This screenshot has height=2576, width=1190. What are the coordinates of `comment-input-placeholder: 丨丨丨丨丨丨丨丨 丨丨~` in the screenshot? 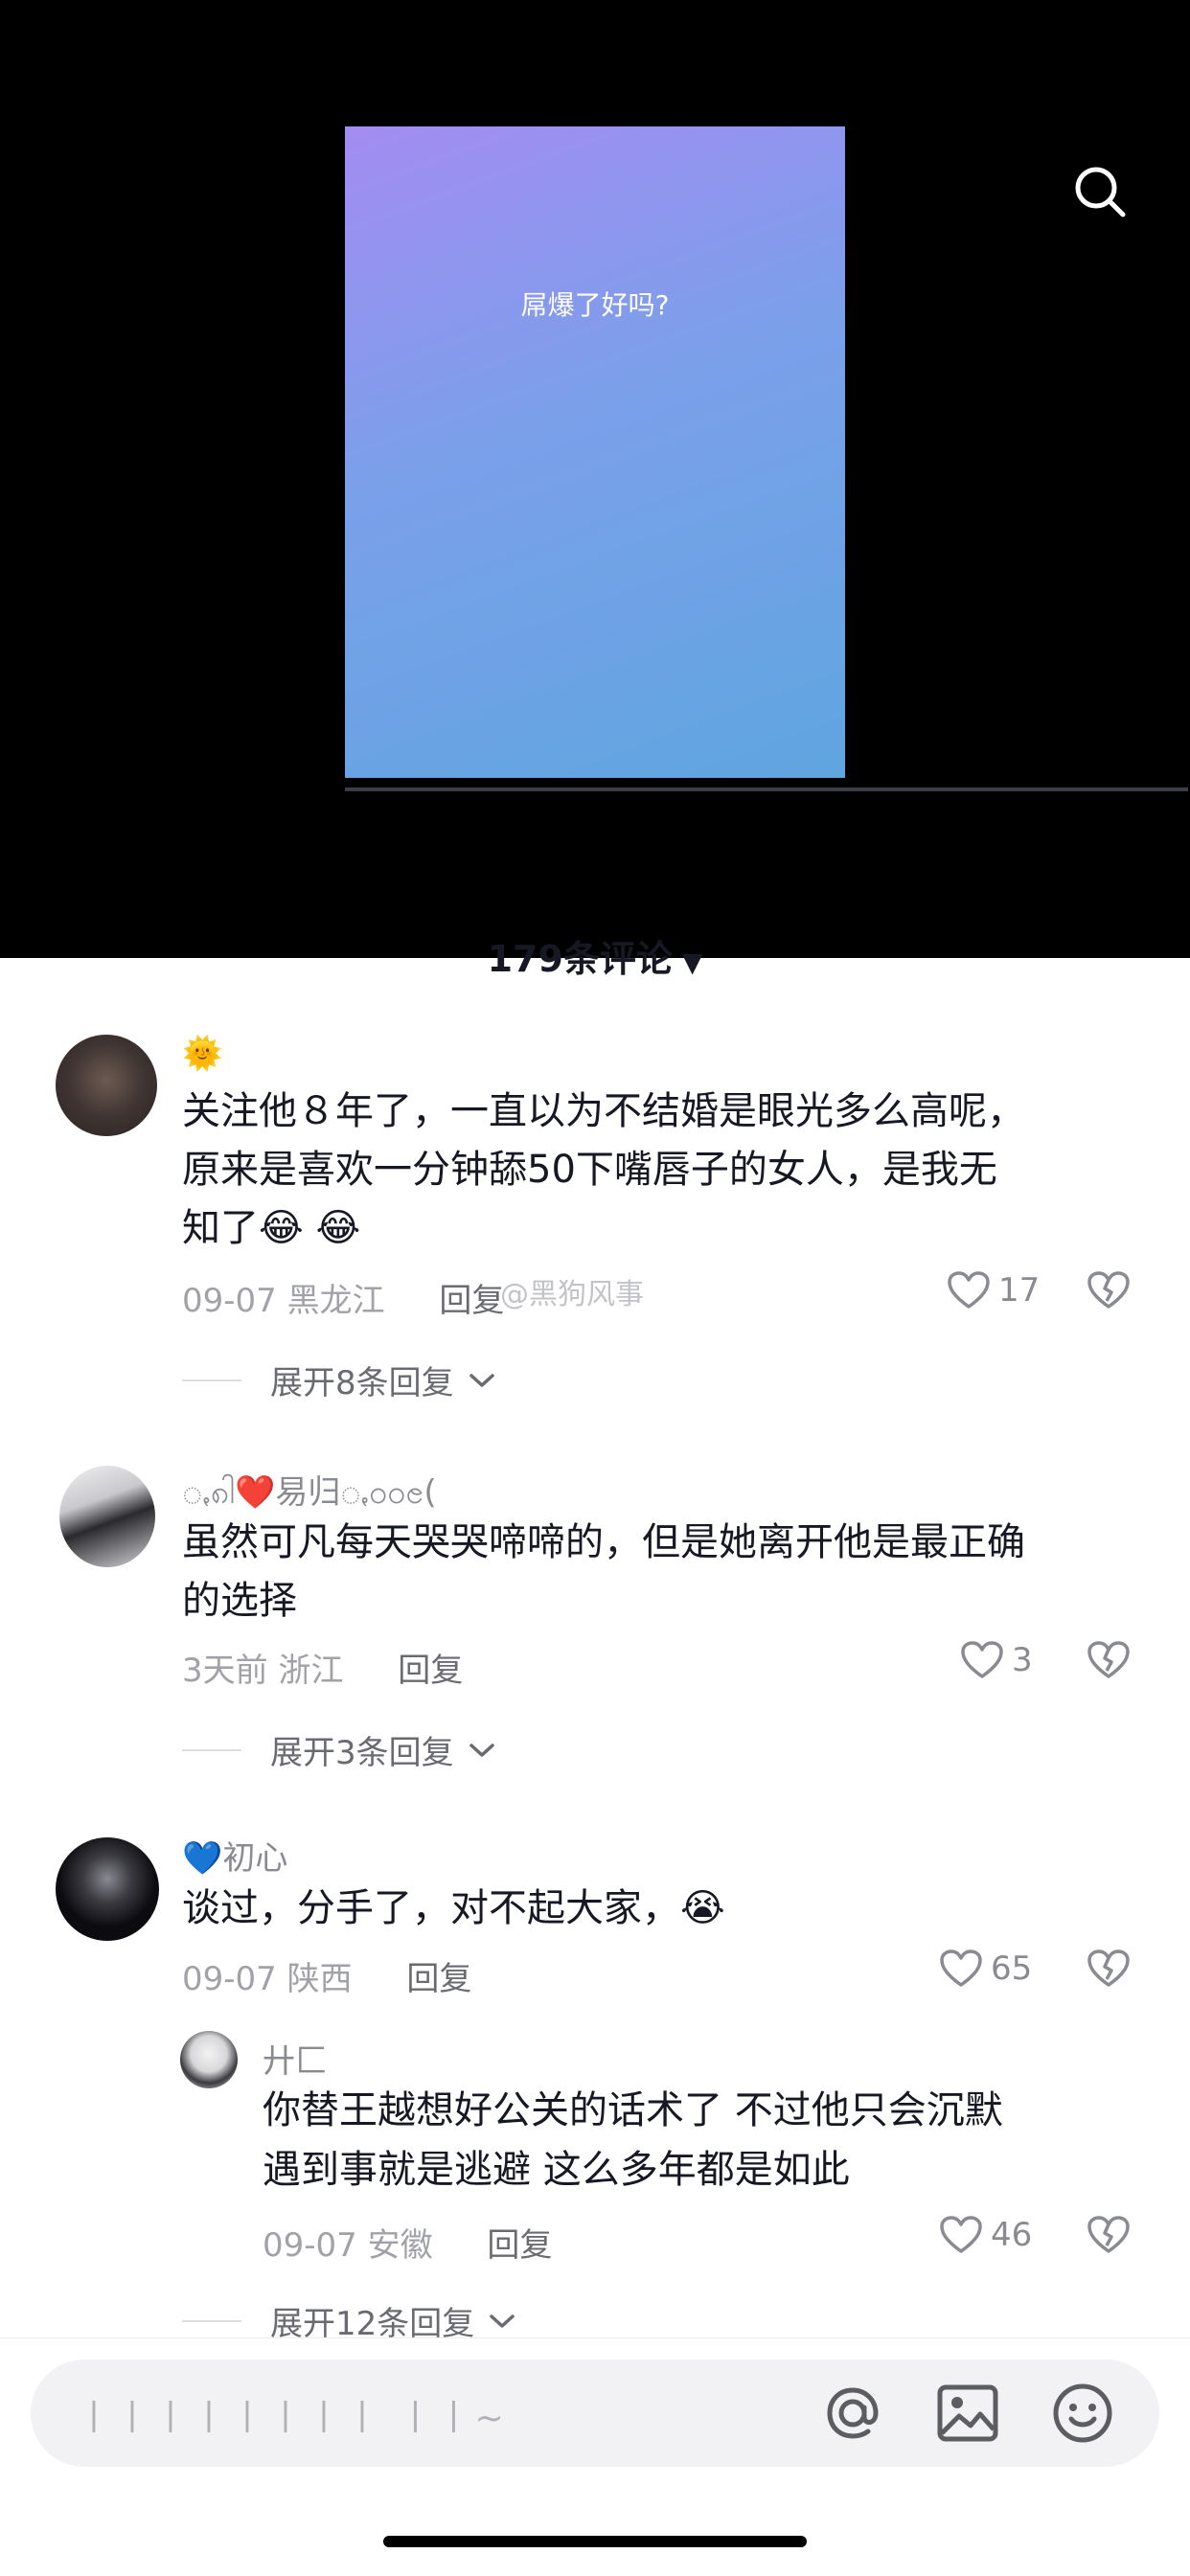 It's located at (293, 2419).